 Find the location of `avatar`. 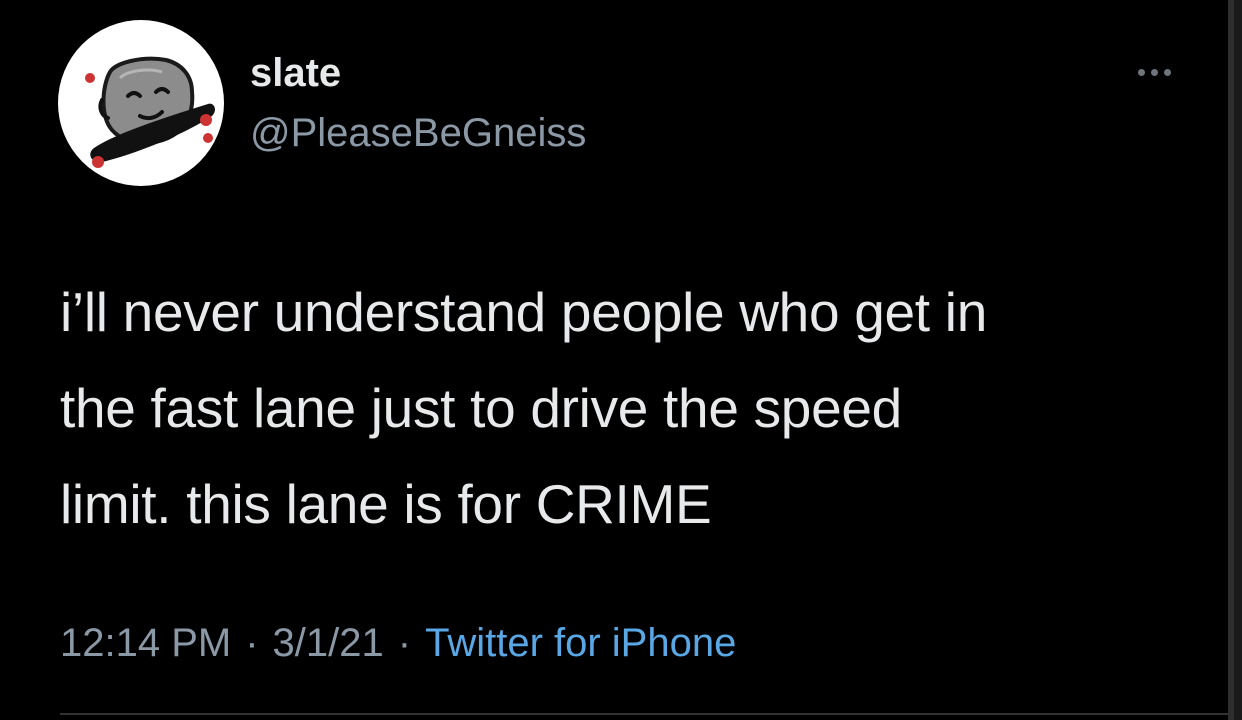

avatar is located at coordinates (141, 103).